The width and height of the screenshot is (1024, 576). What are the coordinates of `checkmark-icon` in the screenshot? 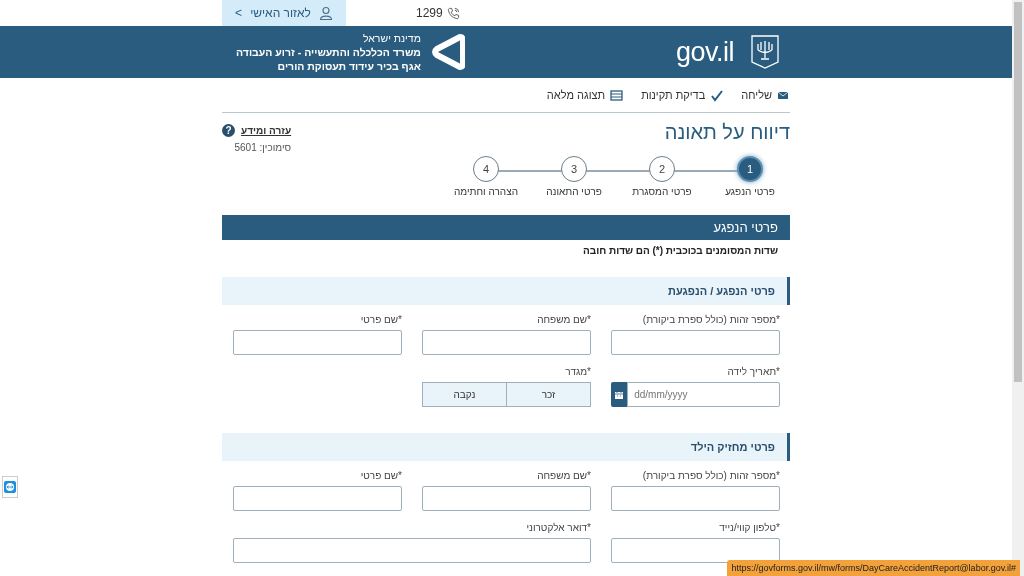 It's located at (717, 95).